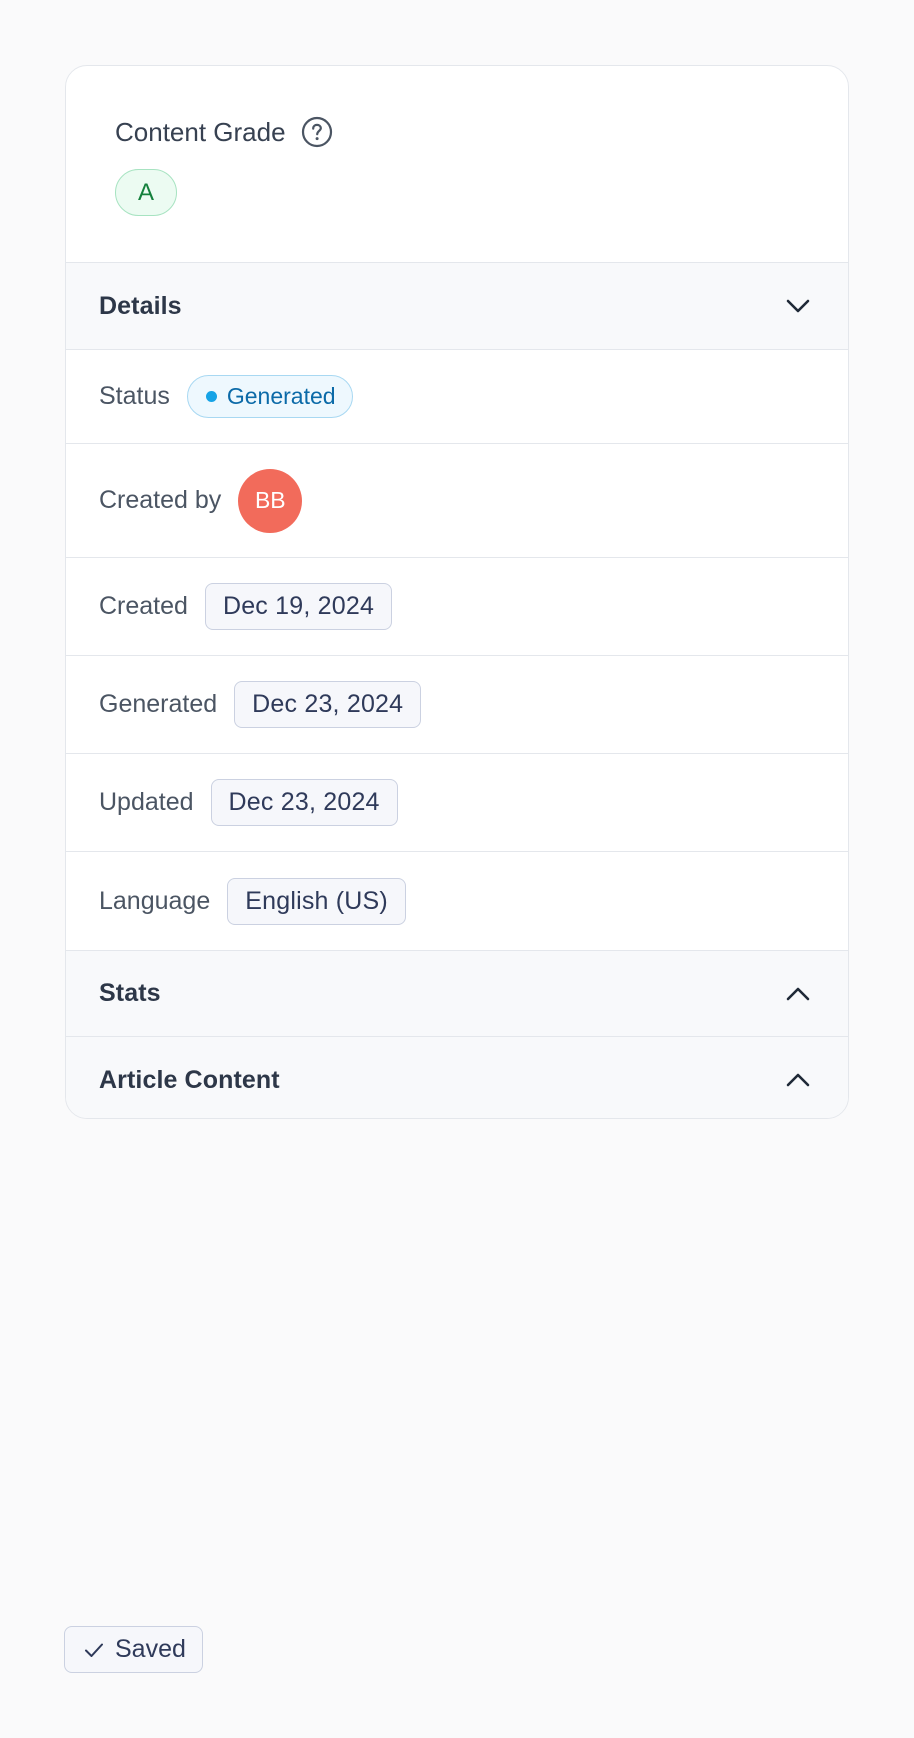  I want to click on updated-row: Updated Dec 23, 2024, so click(457, 803).